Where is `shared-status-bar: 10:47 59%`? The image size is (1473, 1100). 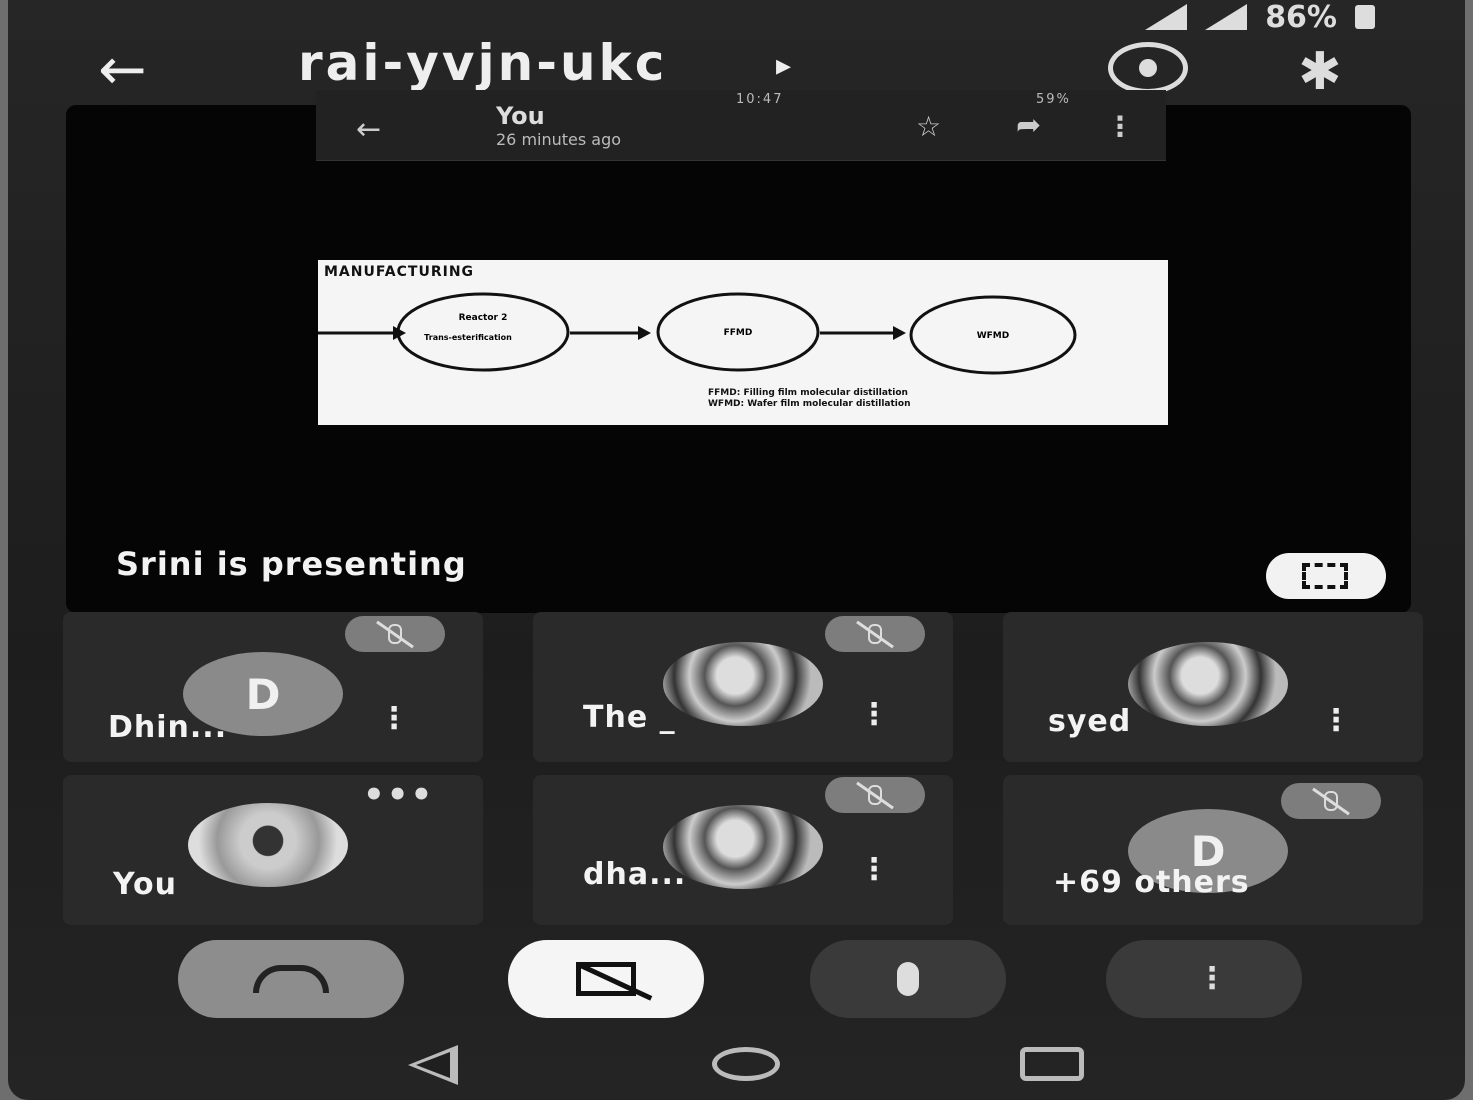 shared-status-bar: 10:47 59% is located at coordinates (741, 100).